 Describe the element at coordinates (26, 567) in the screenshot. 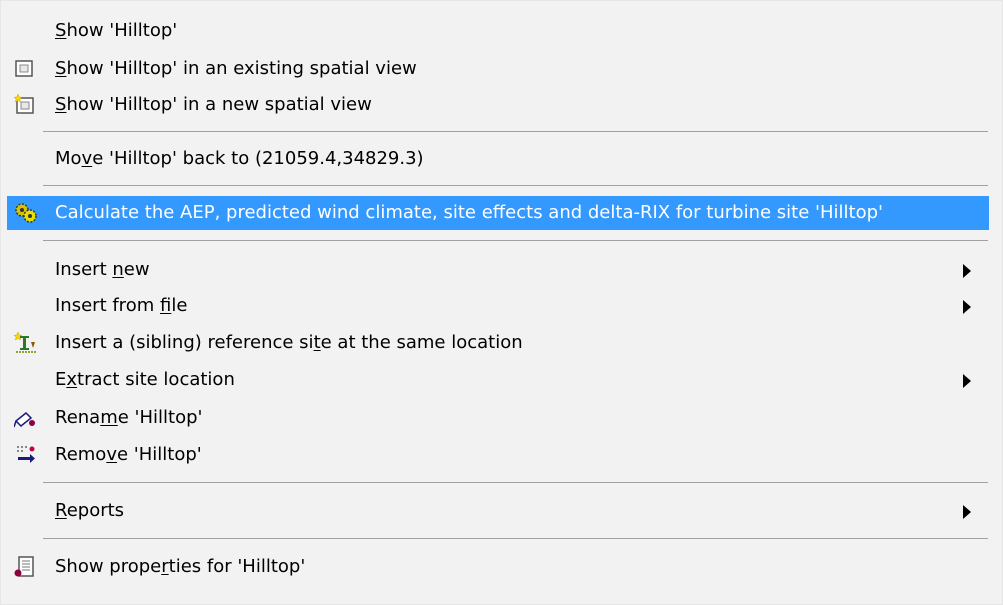

I see `properties-icon` at that location.